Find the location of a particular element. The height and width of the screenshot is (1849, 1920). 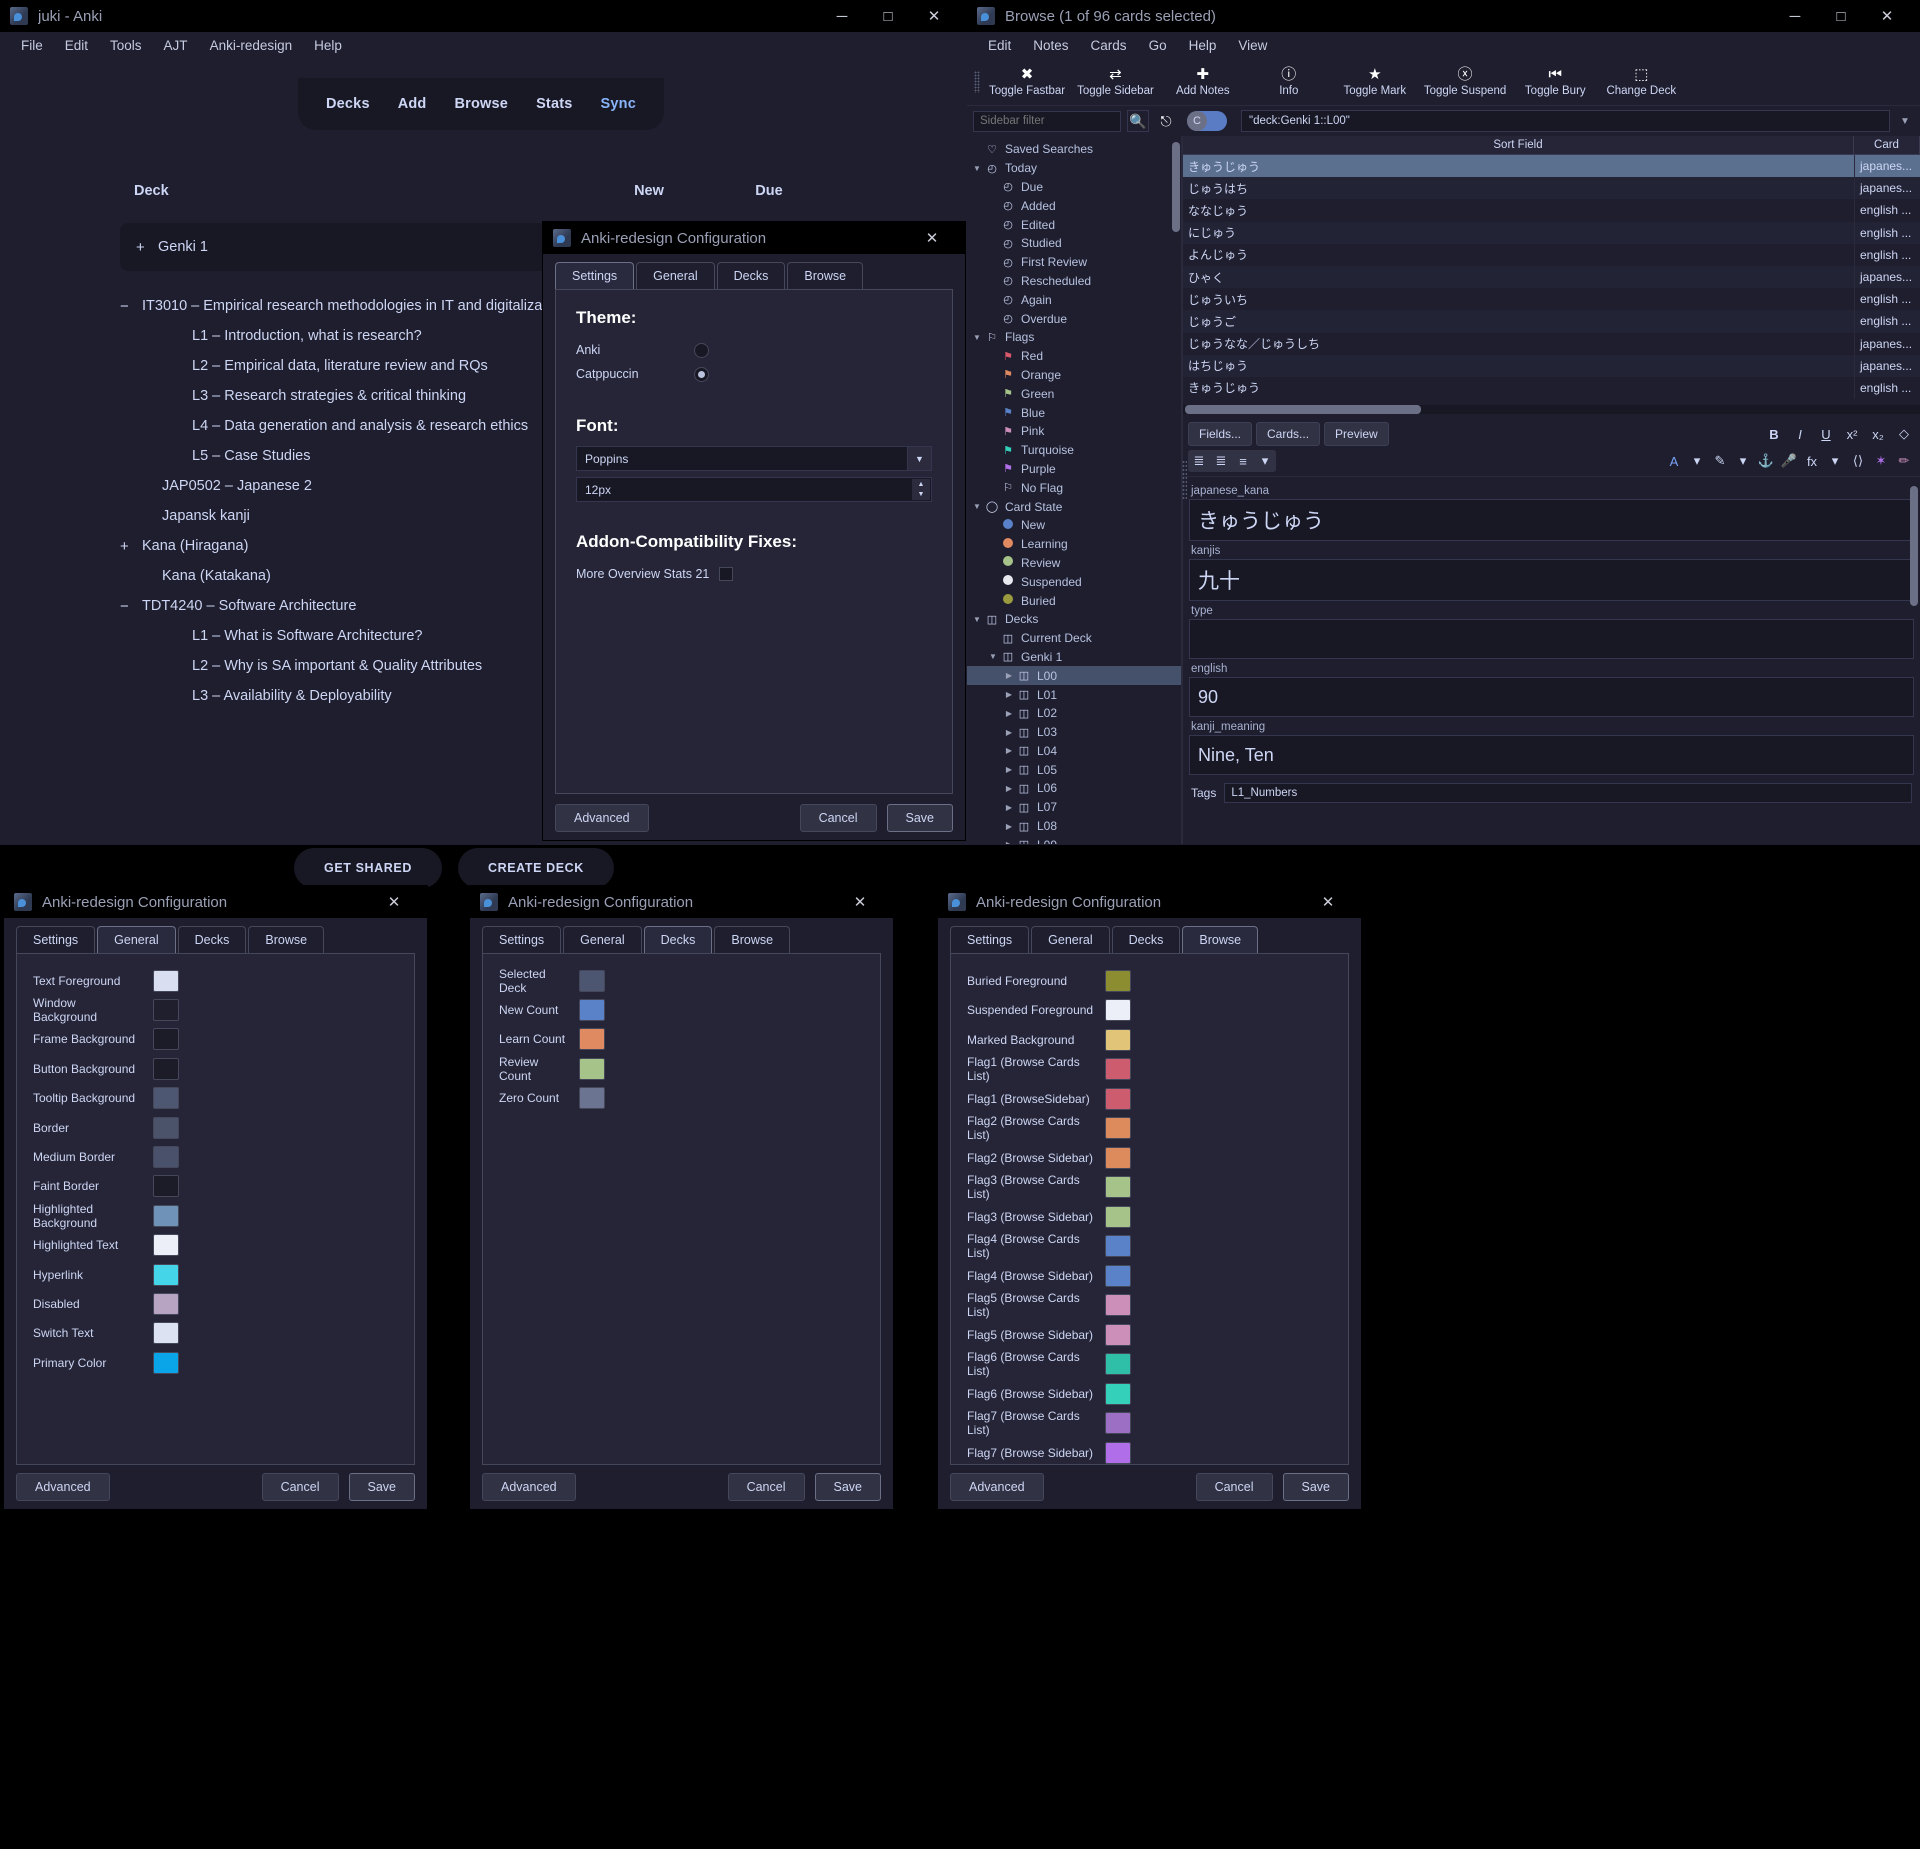

deck-expand-toggle-icon: − is located at coordinates (131, 306).